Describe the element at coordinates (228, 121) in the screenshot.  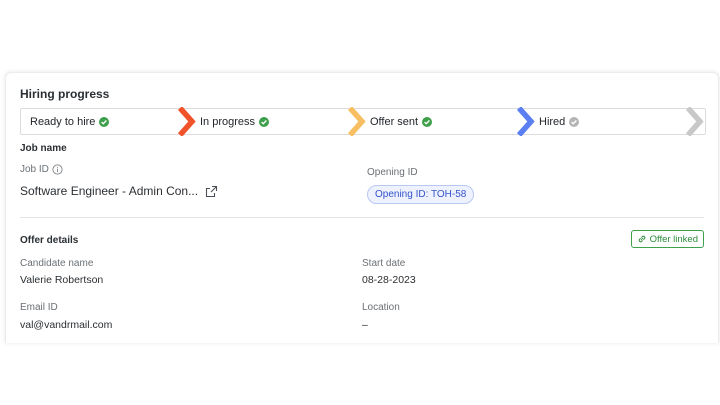
I see `step-label: In progress` at that location.